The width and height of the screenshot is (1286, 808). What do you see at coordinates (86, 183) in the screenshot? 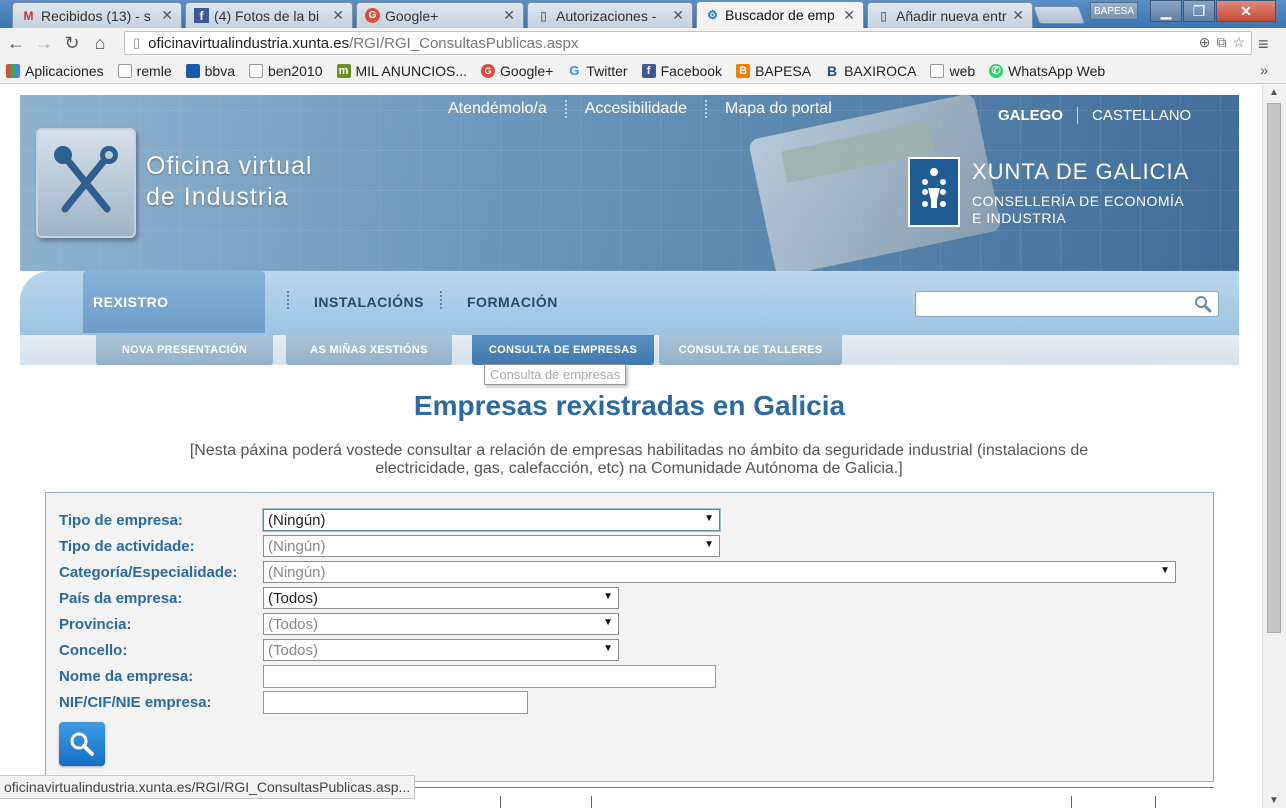
I see `tools-logo-icon` at bounding box center [86, 183].